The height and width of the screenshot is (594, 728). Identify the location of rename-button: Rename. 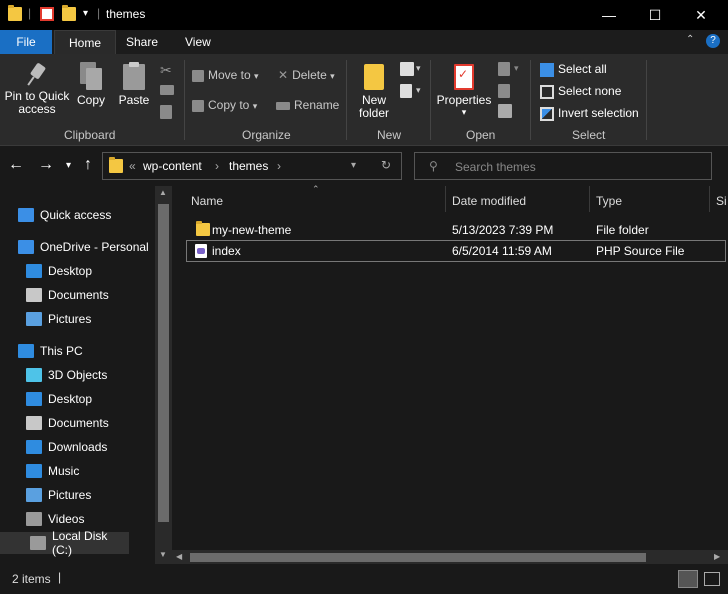
(307, 105).